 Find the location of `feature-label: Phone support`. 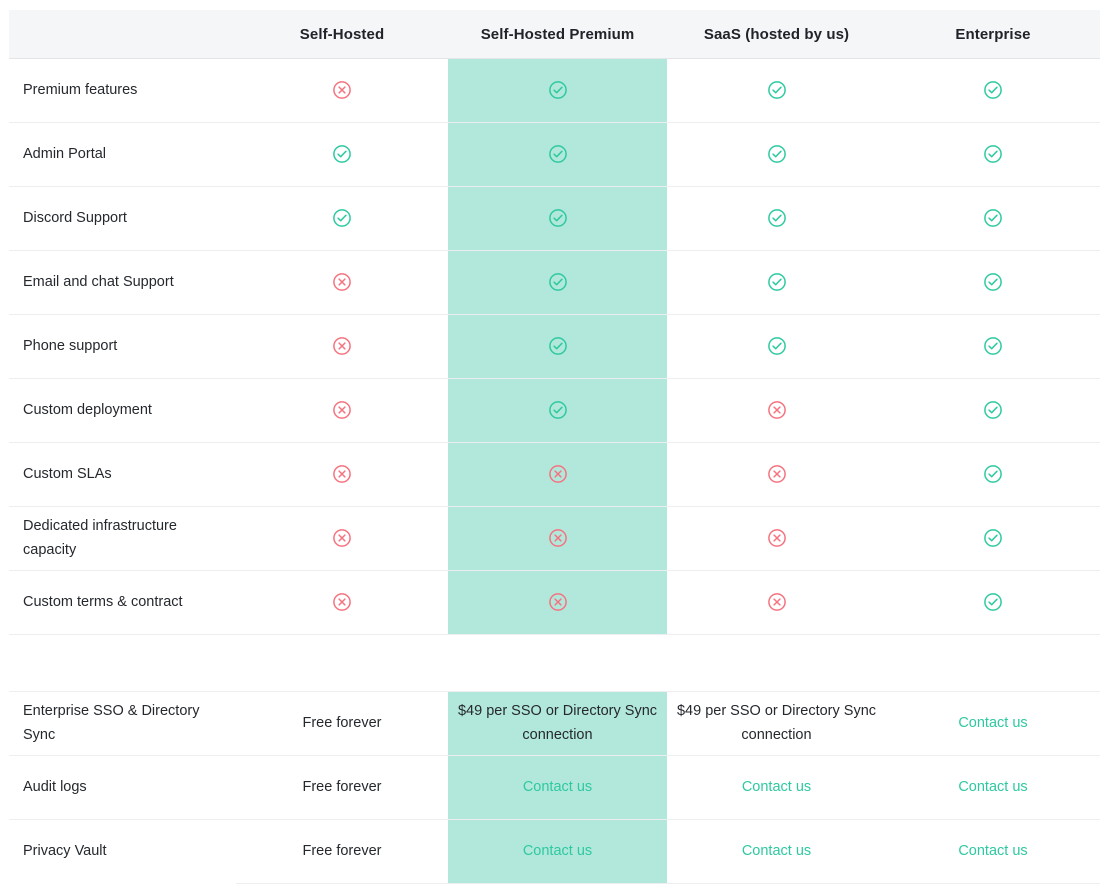

feature-label: Phone support is located at coordinates (122, 346).